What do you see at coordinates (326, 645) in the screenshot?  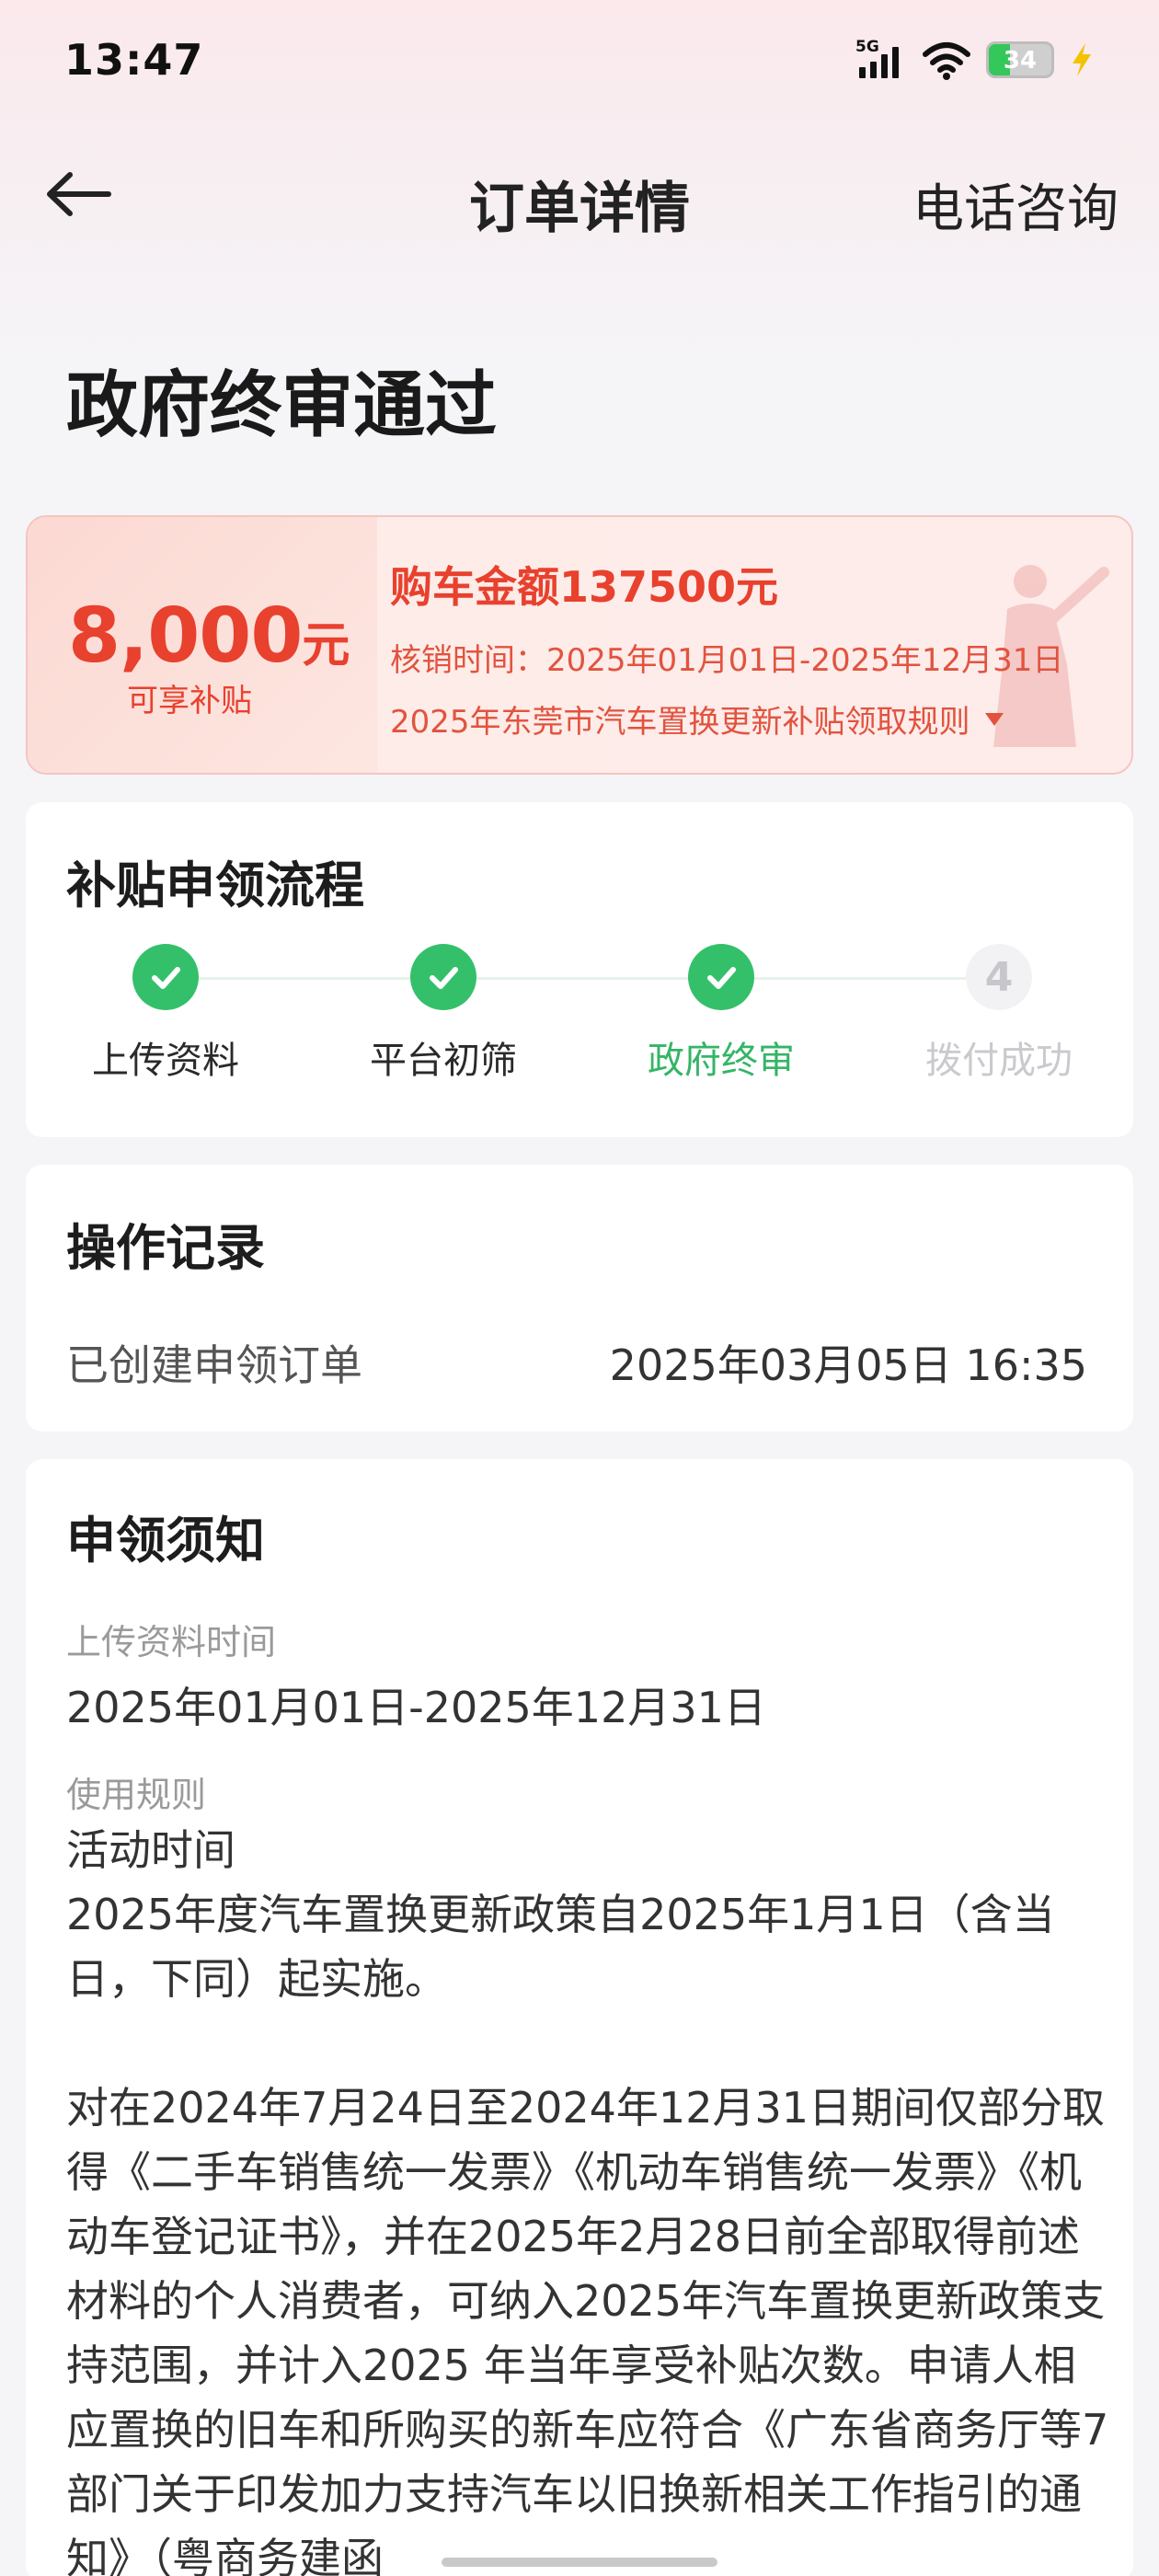 I see `subsidy-amount-unit: 元` at bounding box center [326, 645].